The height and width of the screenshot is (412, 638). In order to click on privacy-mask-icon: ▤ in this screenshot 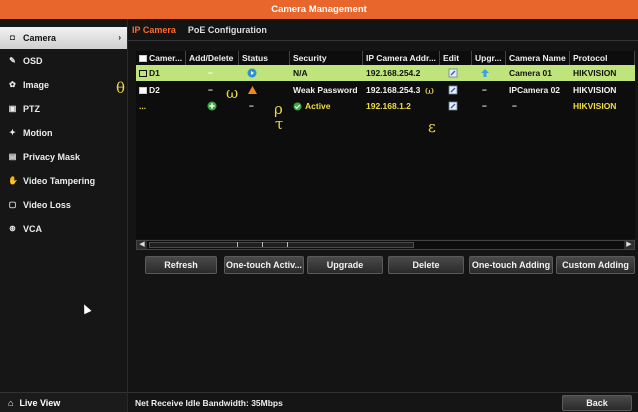, I will do `click(12, 156)`.